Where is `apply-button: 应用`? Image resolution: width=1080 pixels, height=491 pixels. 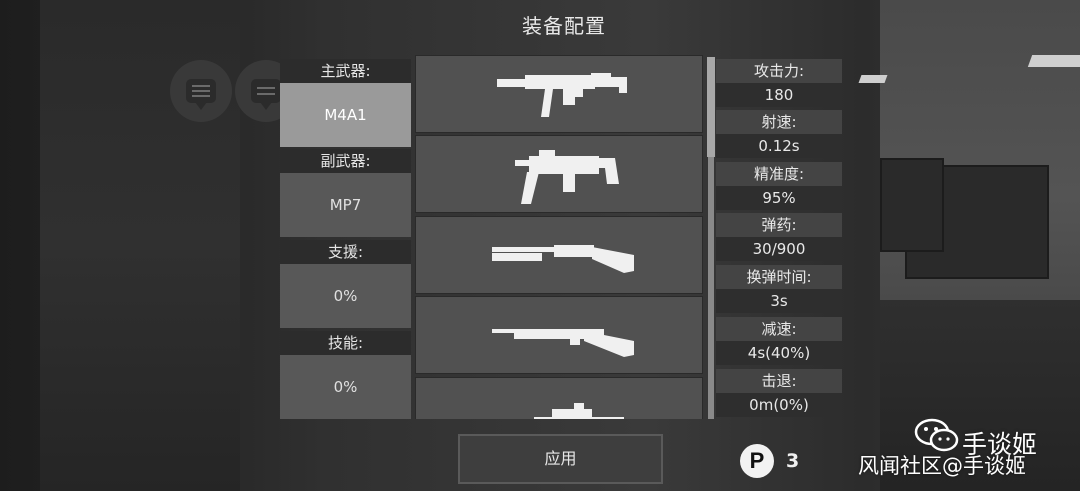
apply-button: 应用 is located at coordinates (560, 459).